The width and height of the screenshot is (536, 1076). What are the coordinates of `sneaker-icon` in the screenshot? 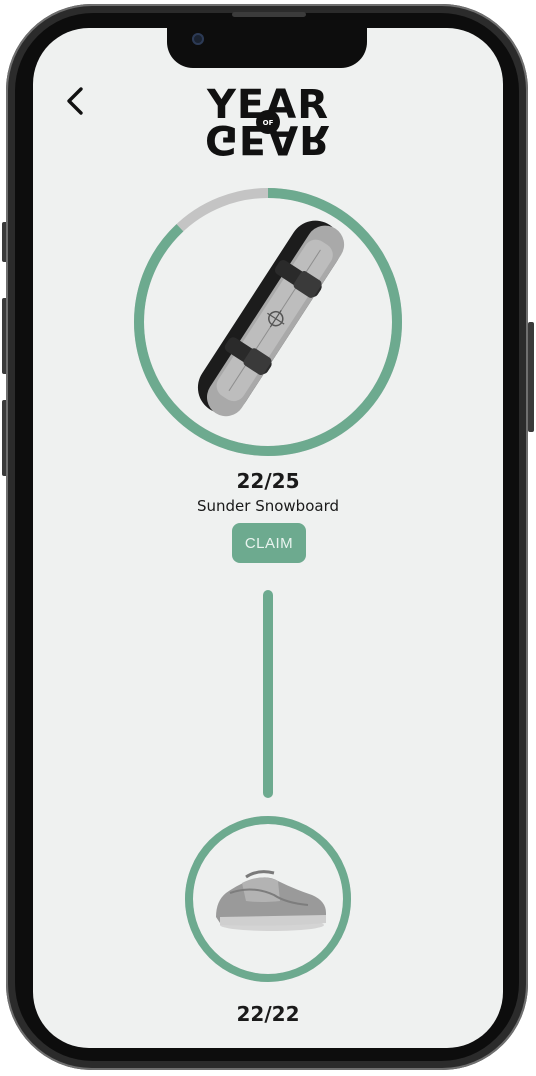 It's located at (271, 900).